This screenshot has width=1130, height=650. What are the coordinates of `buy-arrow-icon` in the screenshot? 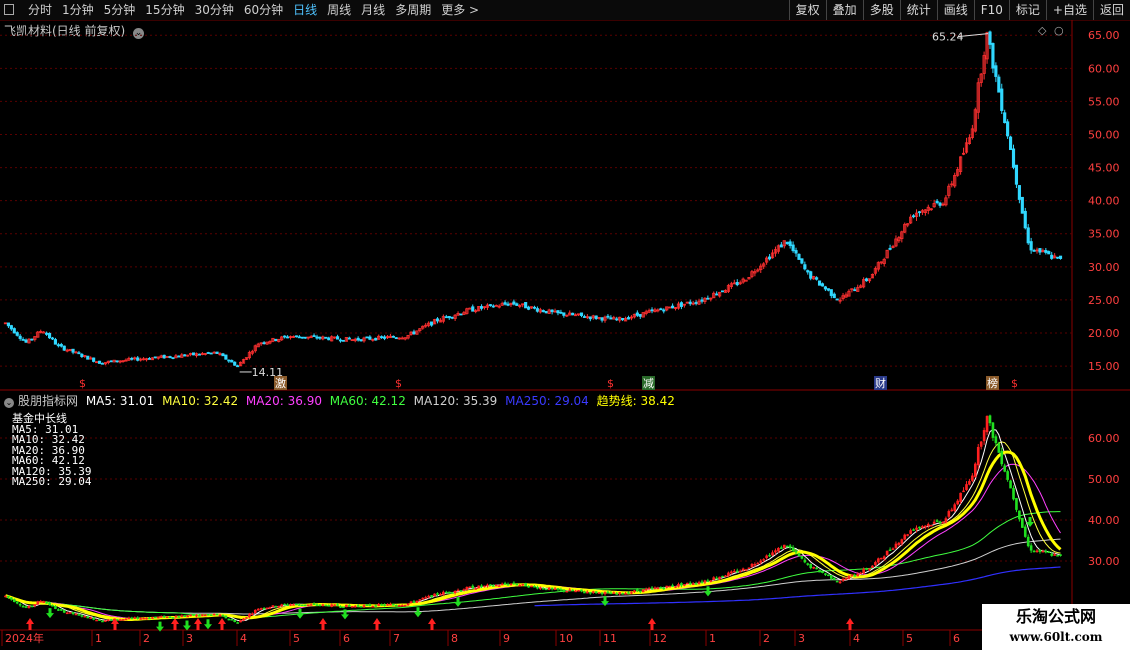 It's located at (377, 624).